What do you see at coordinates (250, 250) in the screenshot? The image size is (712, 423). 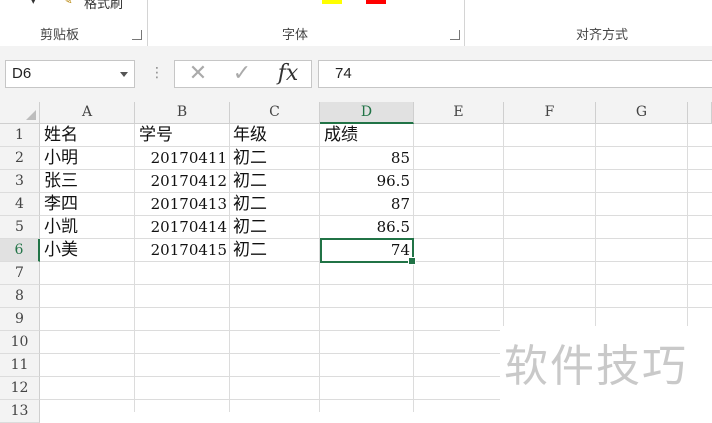 I see `cell-c6: 初二` at bounding box center [250, 250].